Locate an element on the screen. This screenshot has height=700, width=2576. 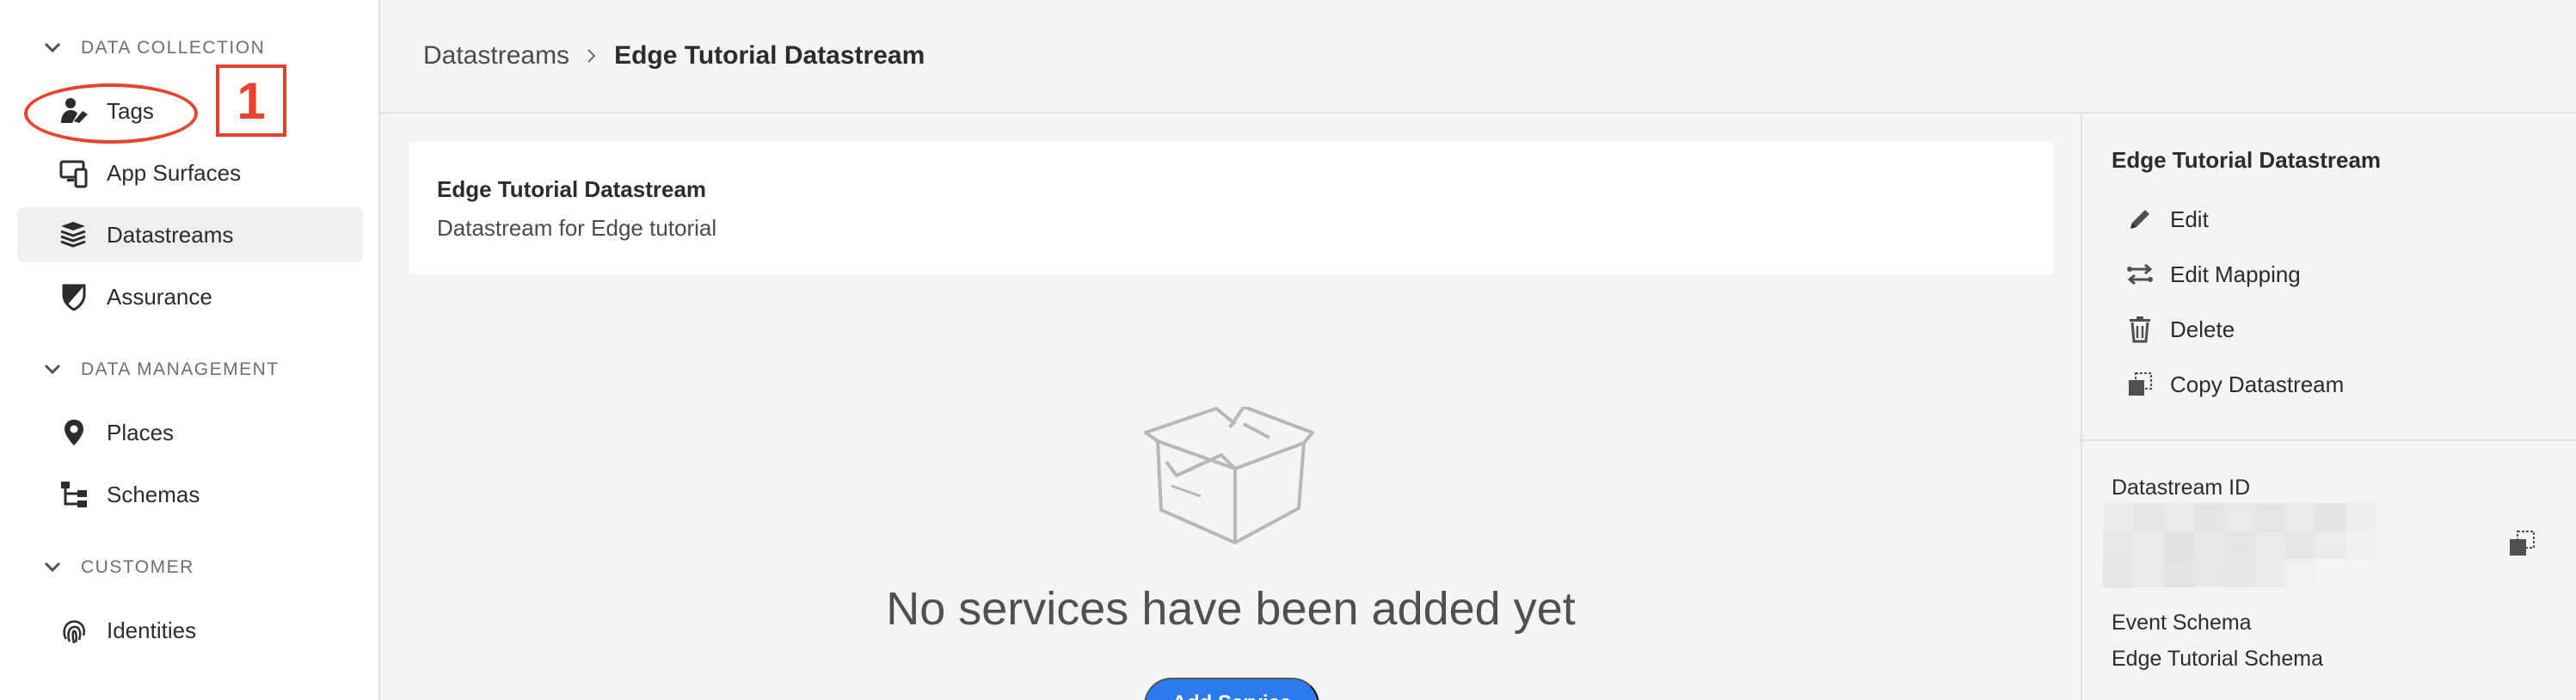
details-panel-title: Edge Tutorial Datastream is located at coordinates (2247, 160).